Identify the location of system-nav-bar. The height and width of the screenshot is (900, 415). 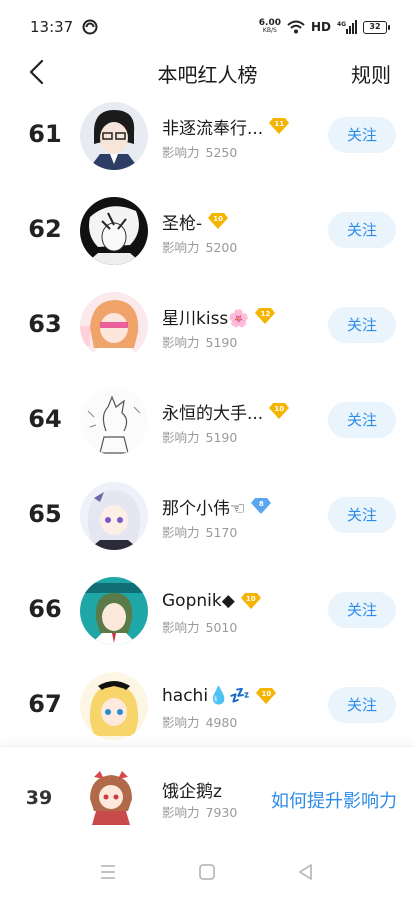
(207, 873).